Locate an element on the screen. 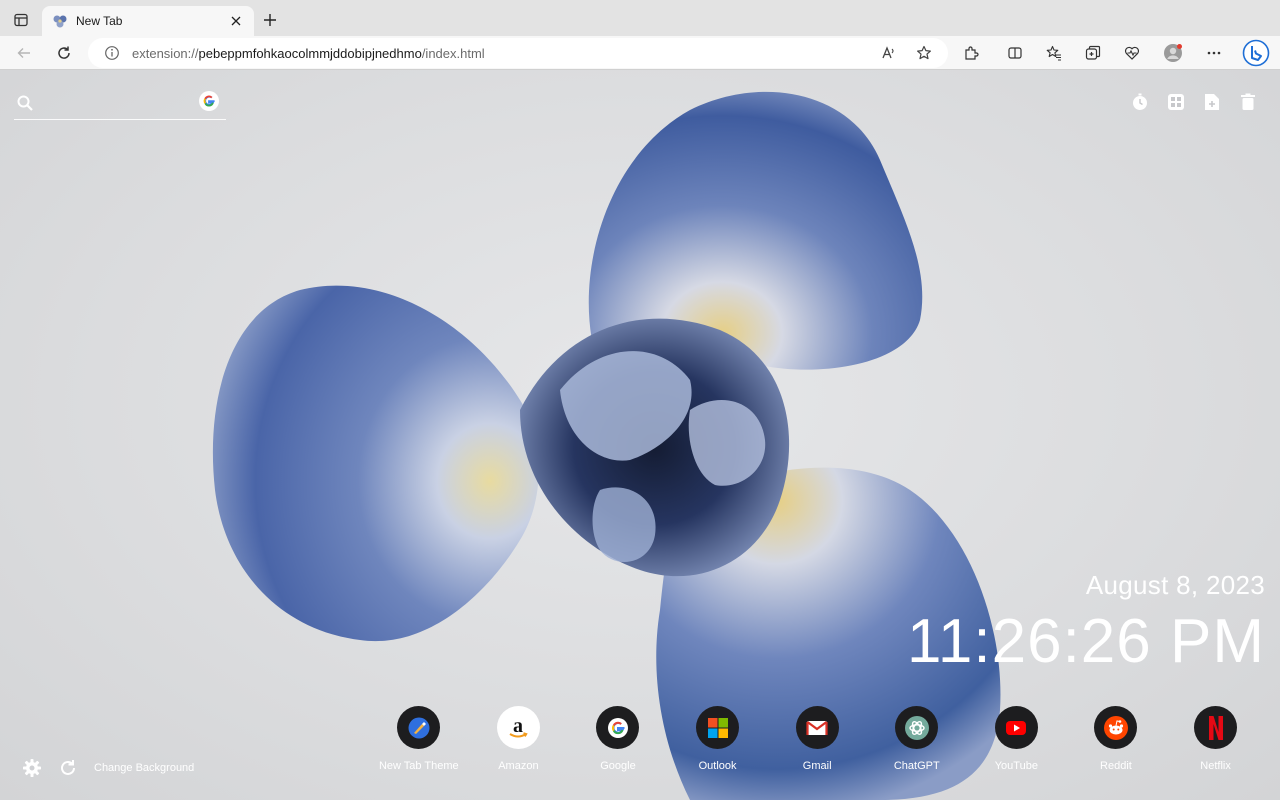 This screenshot has width=1280, height=800. reddit-icon is located at coordinates (1116, 727).